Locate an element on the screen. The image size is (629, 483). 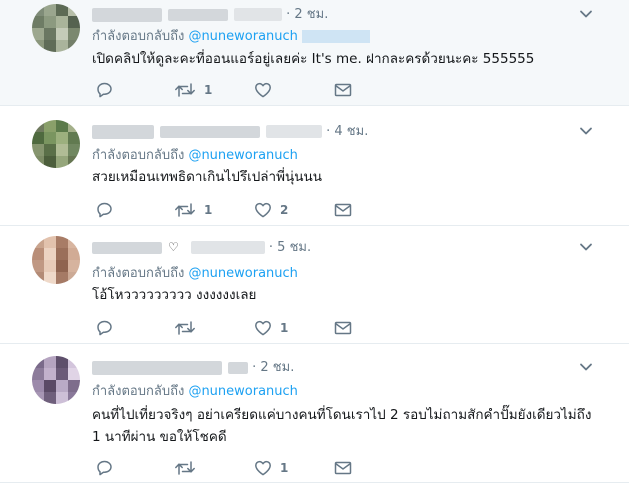
tweet-text: สวยเหมือนเทพธิดาเกินไปรึเปล่าพี่นุ่นนน is located at coordinates (207, 177).